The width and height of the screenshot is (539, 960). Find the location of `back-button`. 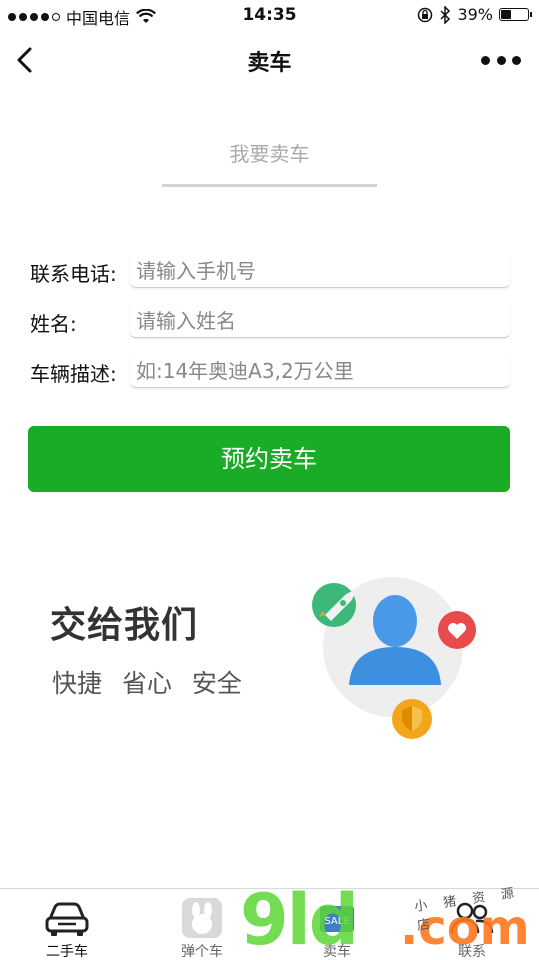

back-button is located at coordinates (27, 60).